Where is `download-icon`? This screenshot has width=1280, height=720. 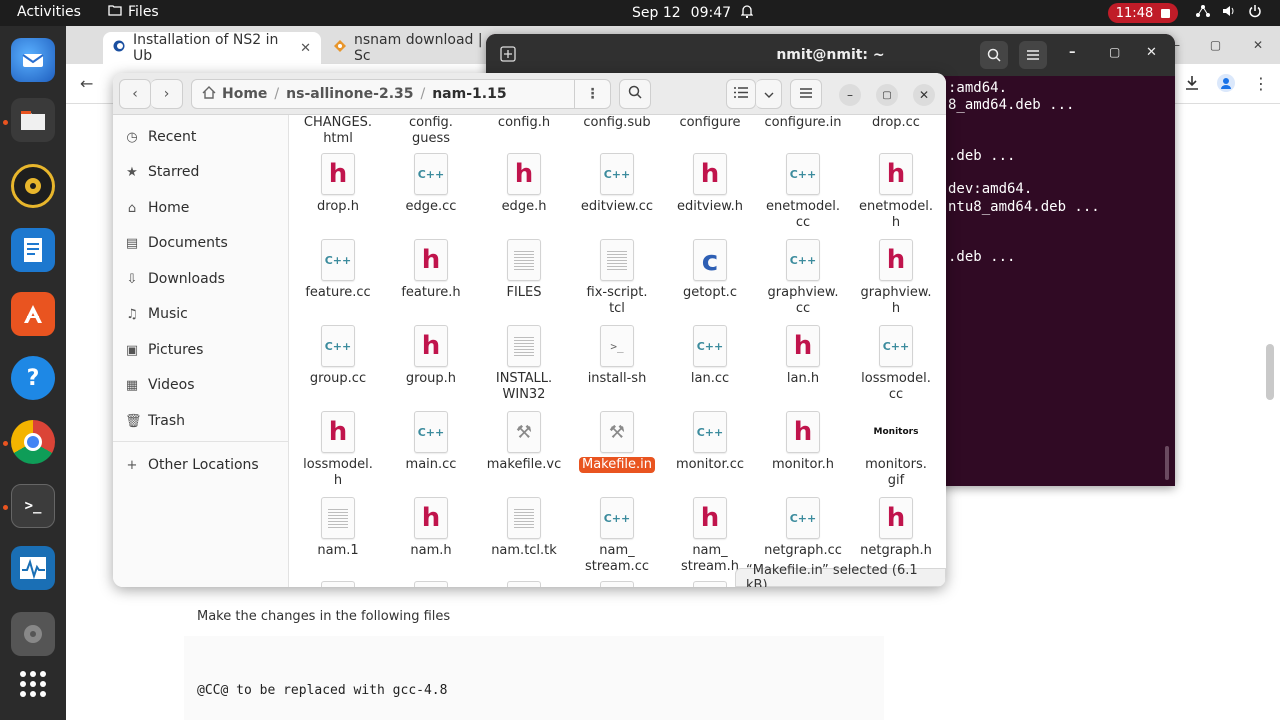 download-icon is located at coordinates (1192, 85).